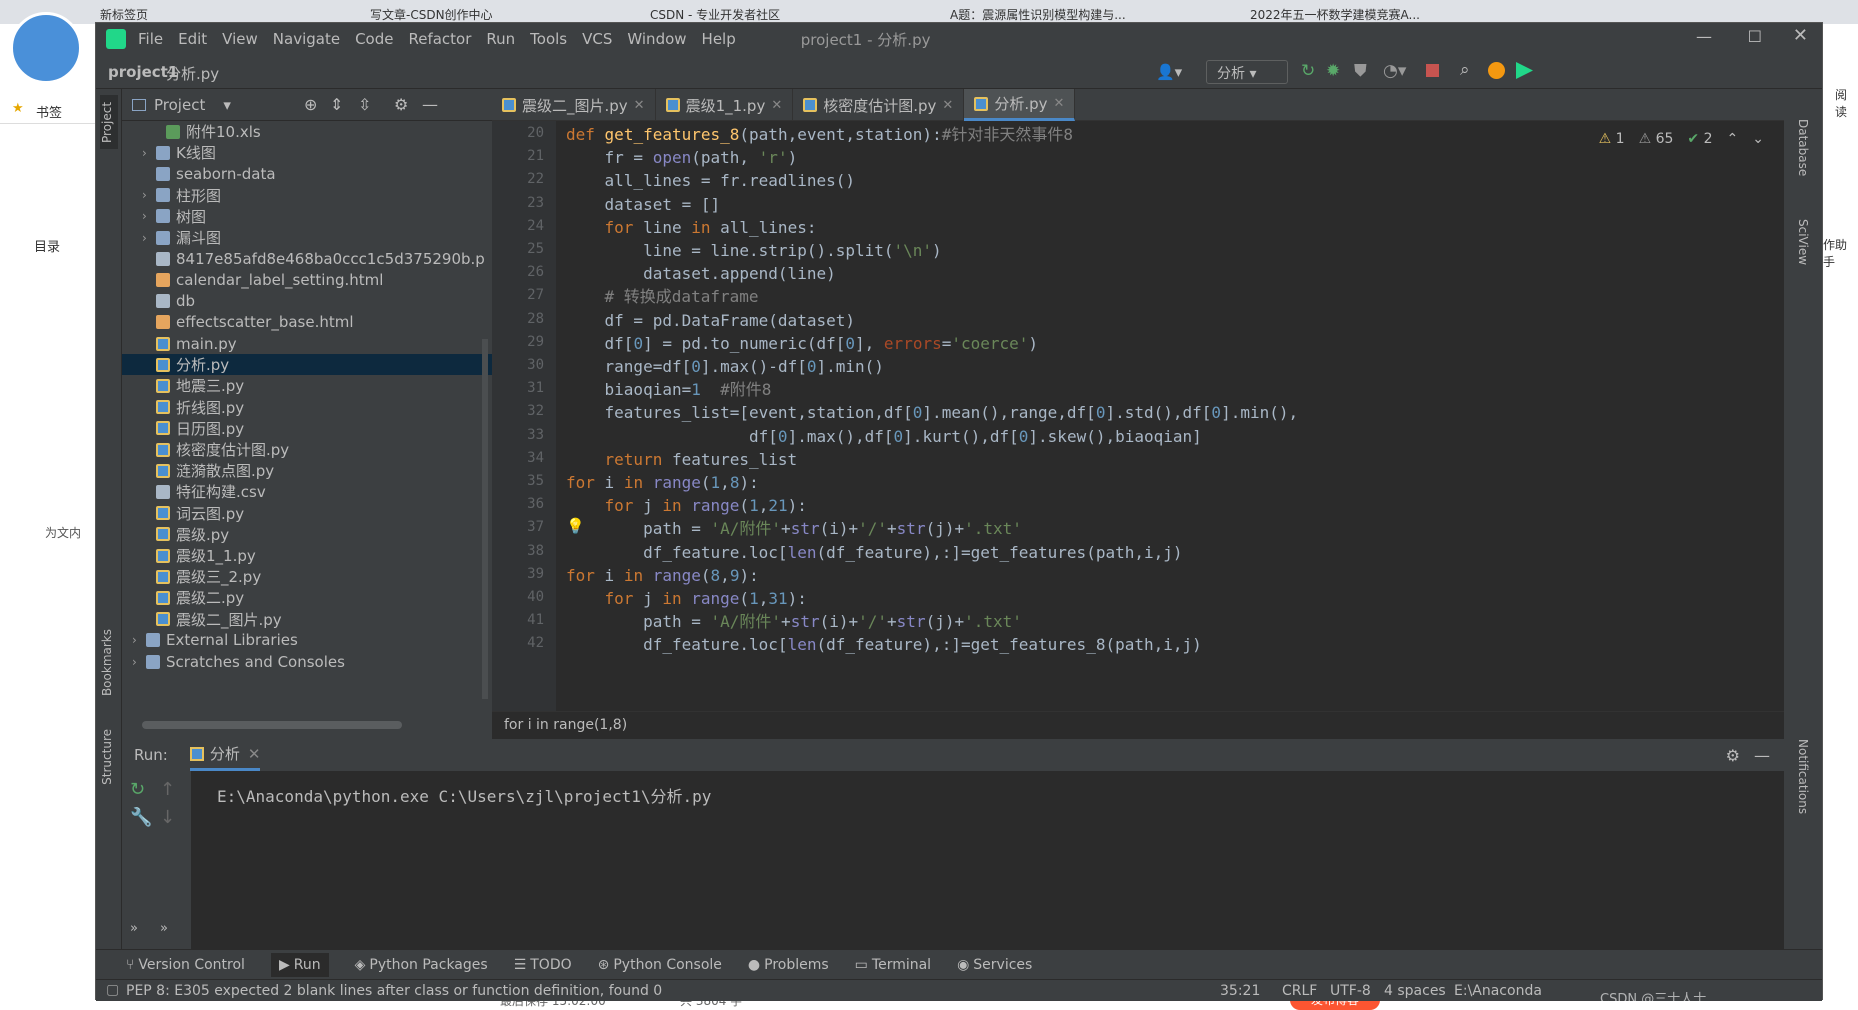 Image resolution: width=1858 pixels, height=1010 pixels. Describe the element at coordinates (307, 195) in the screenshot. I see `tree-item: › 柱形图` at that location.